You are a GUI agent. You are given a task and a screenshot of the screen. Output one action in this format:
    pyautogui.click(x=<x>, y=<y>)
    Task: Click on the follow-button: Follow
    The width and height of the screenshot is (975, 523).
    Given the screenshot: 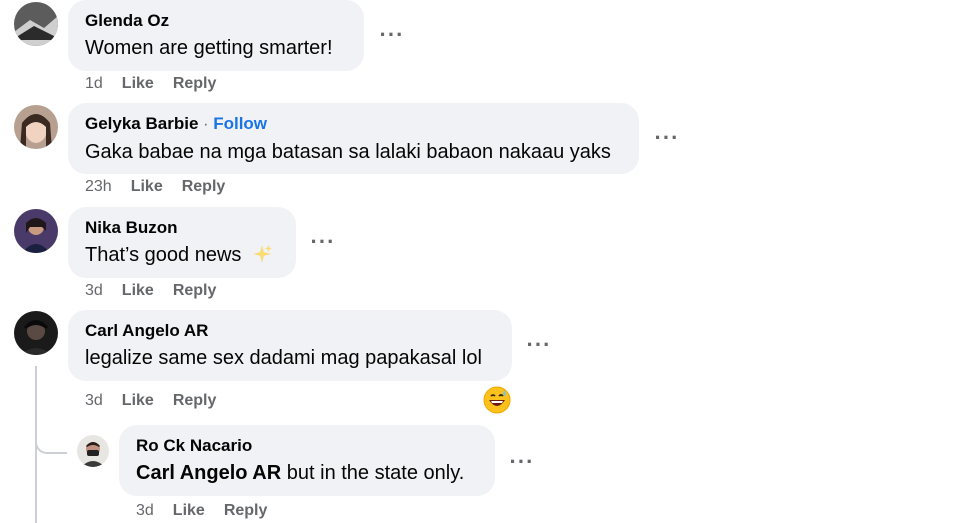 What is the action you would take?
    pyautogui.click(x=240, y=123)
    